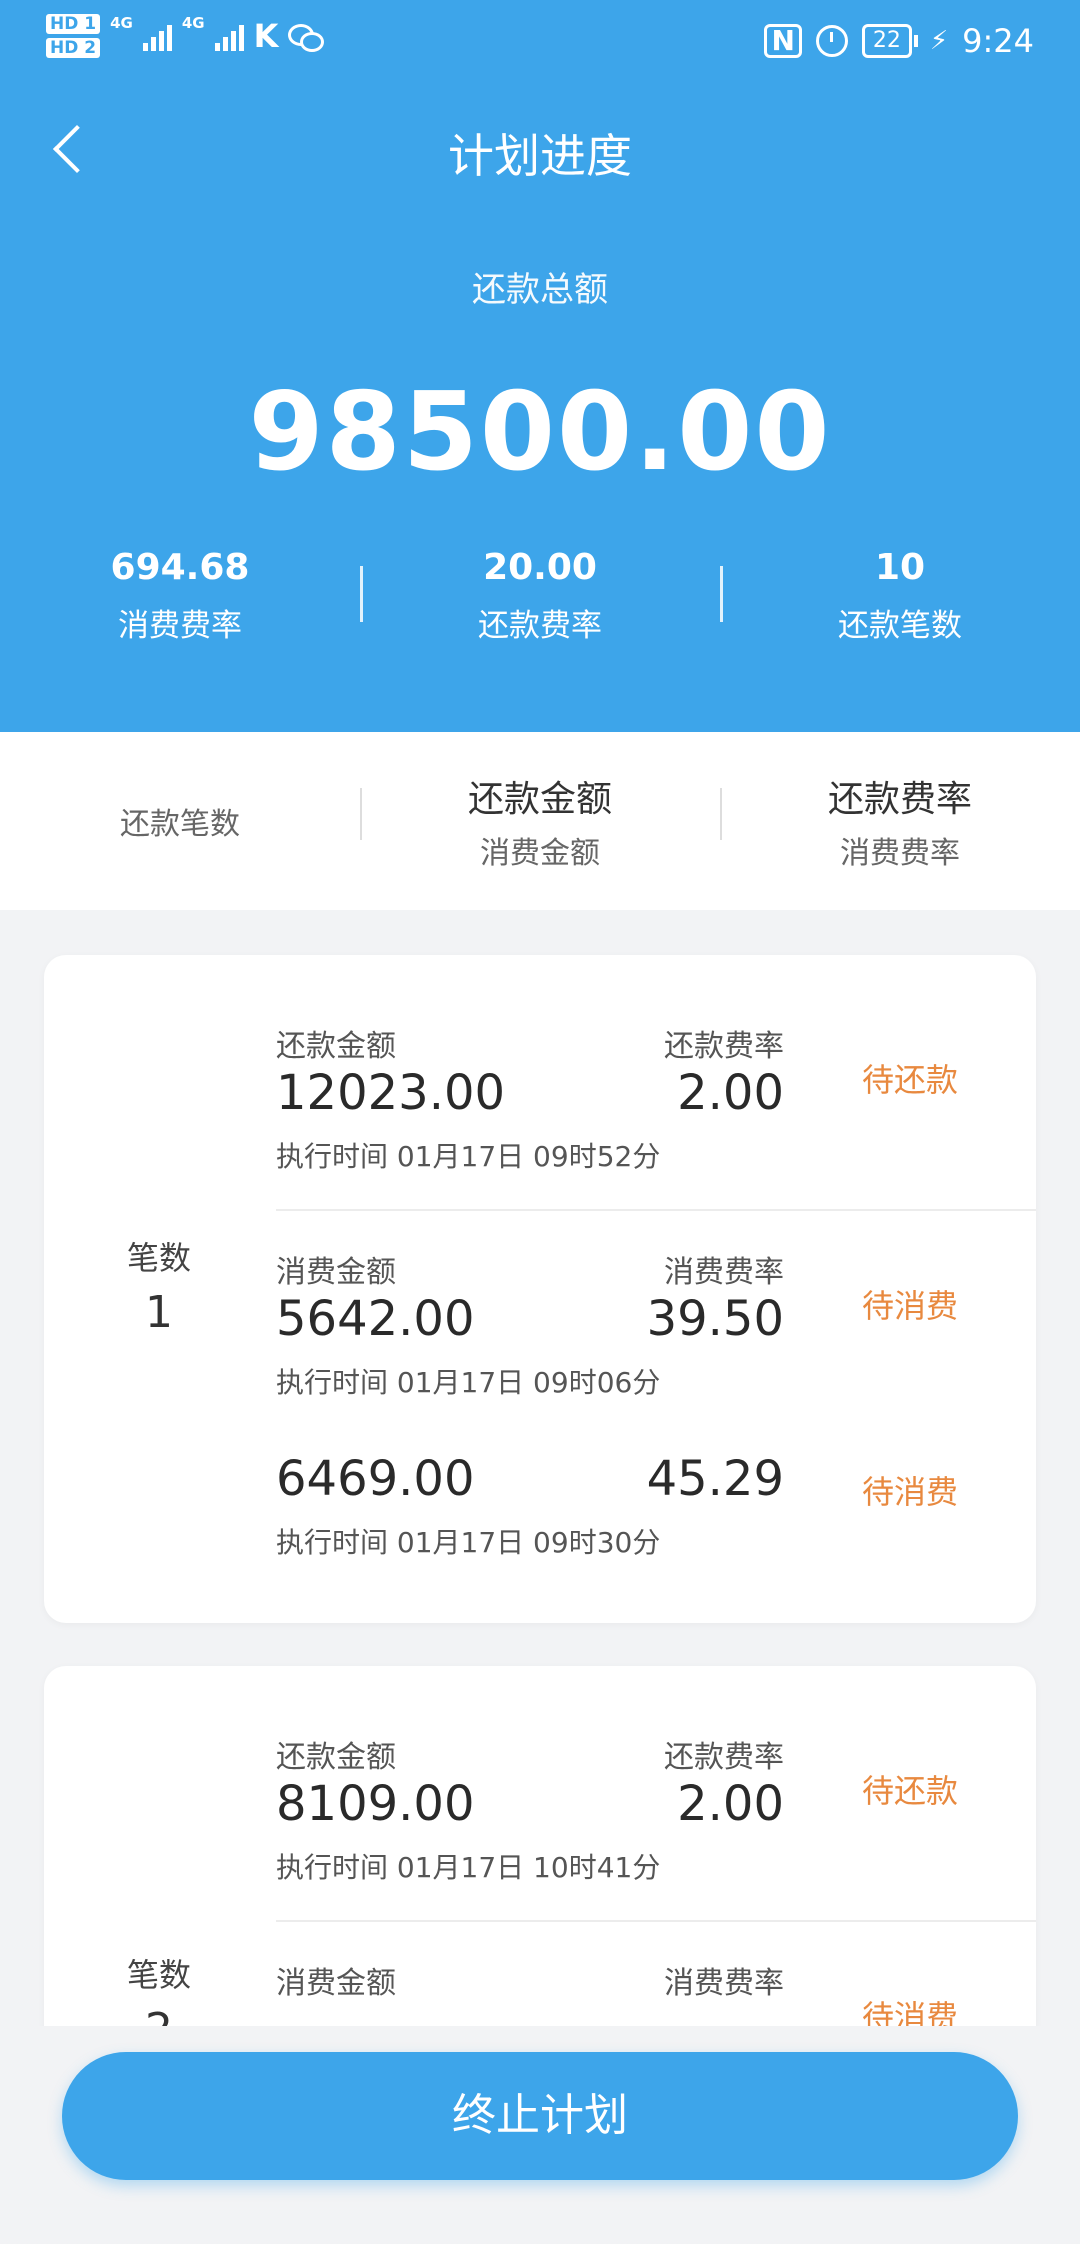  I want to click on hd2-badge: HD 2, so click(73, 48).